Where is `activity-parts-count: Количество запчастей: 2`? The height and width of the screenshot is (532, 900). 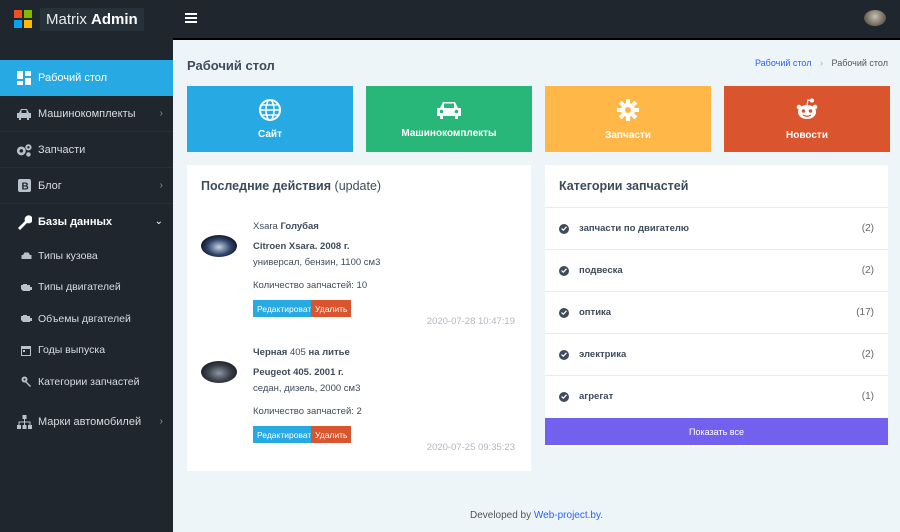 activity-parts-count: Количество запчастей: 2 is located at coordinates (307, 411).